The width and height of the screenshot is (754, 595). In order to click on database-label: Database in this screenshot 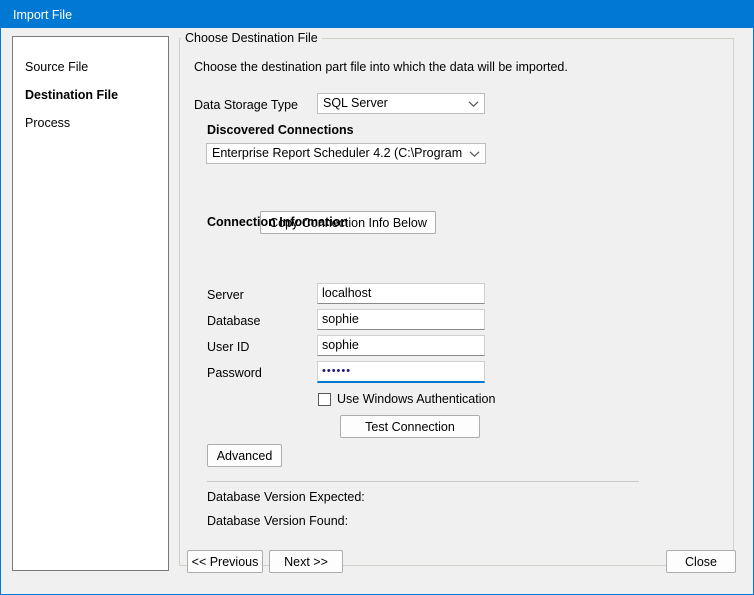, I will do `click(234, 321)`.